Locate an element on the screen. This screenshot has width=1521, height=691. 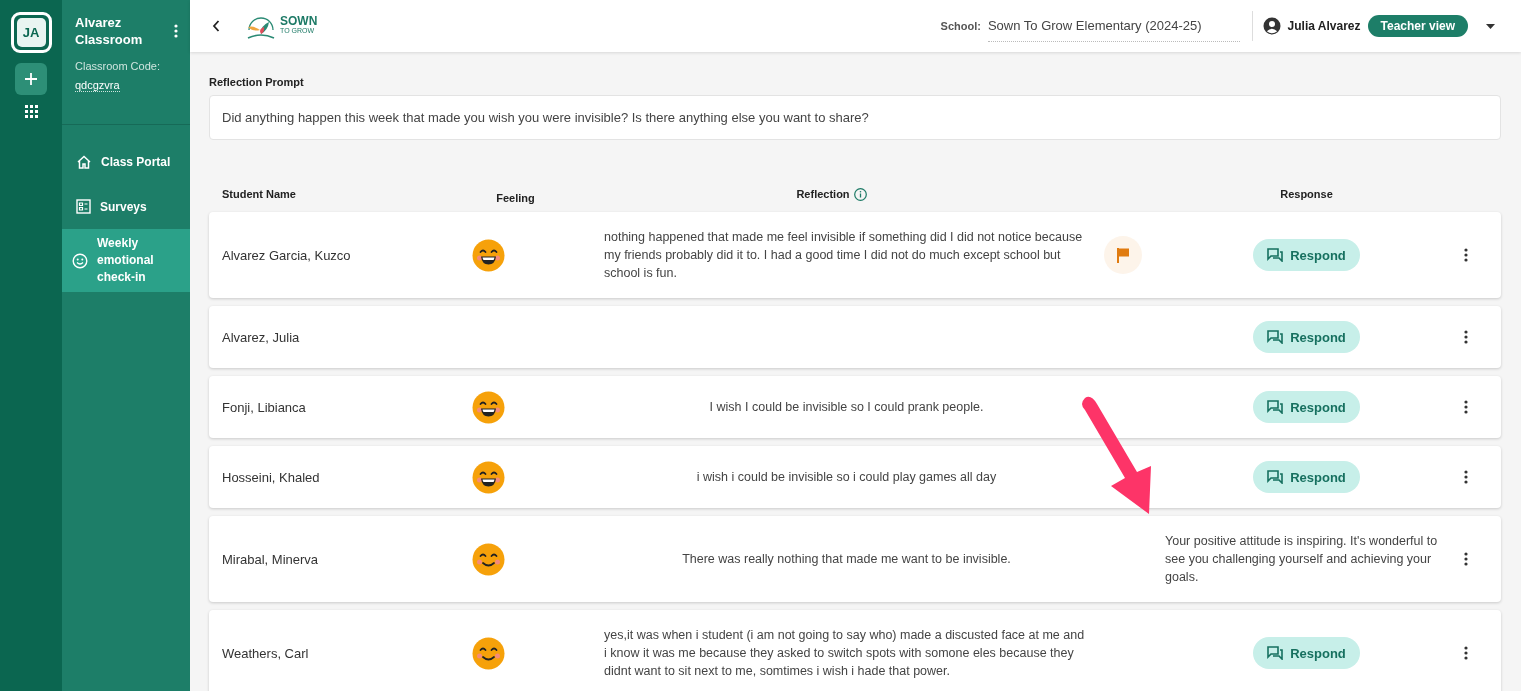
logo-wordmark: SOWN is located at coordinates (299, 21).